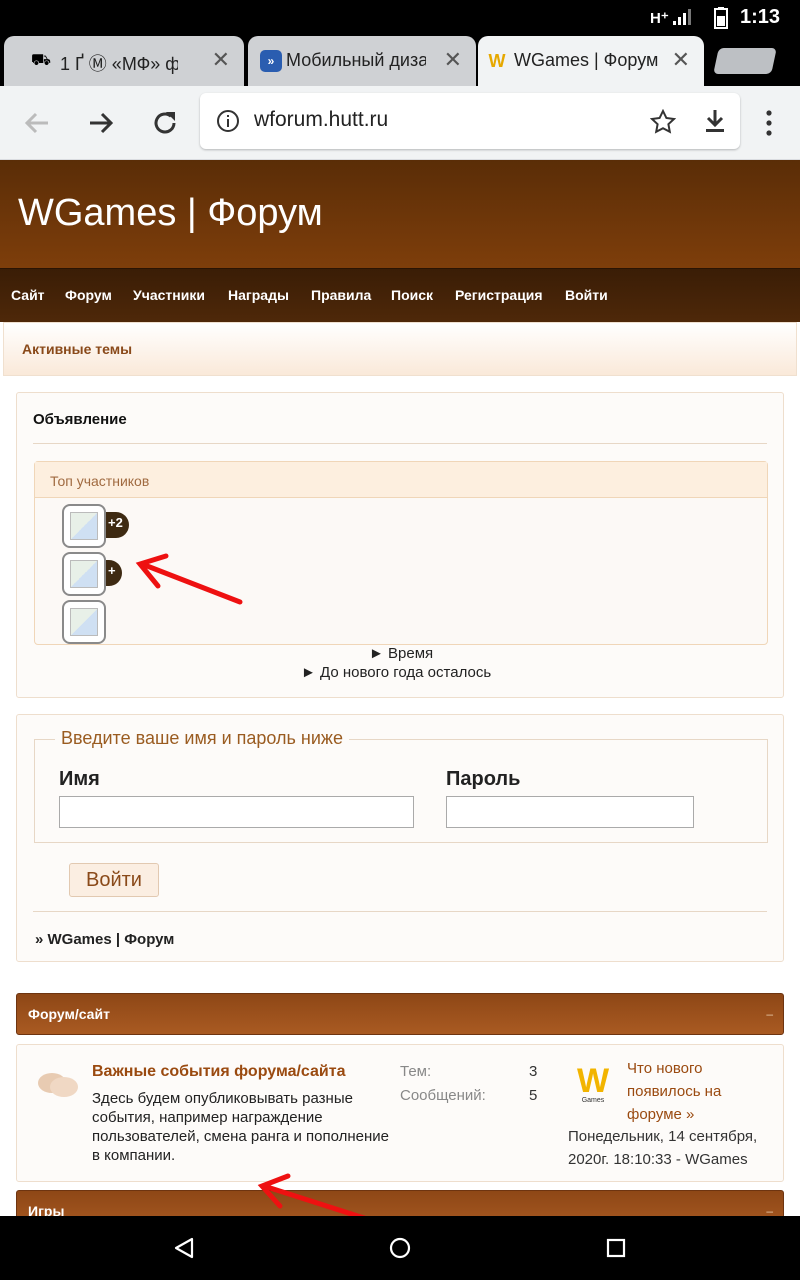 This screenshot has width=800, height=1280. I want to click on more-menu-icon, so click(769, 123).